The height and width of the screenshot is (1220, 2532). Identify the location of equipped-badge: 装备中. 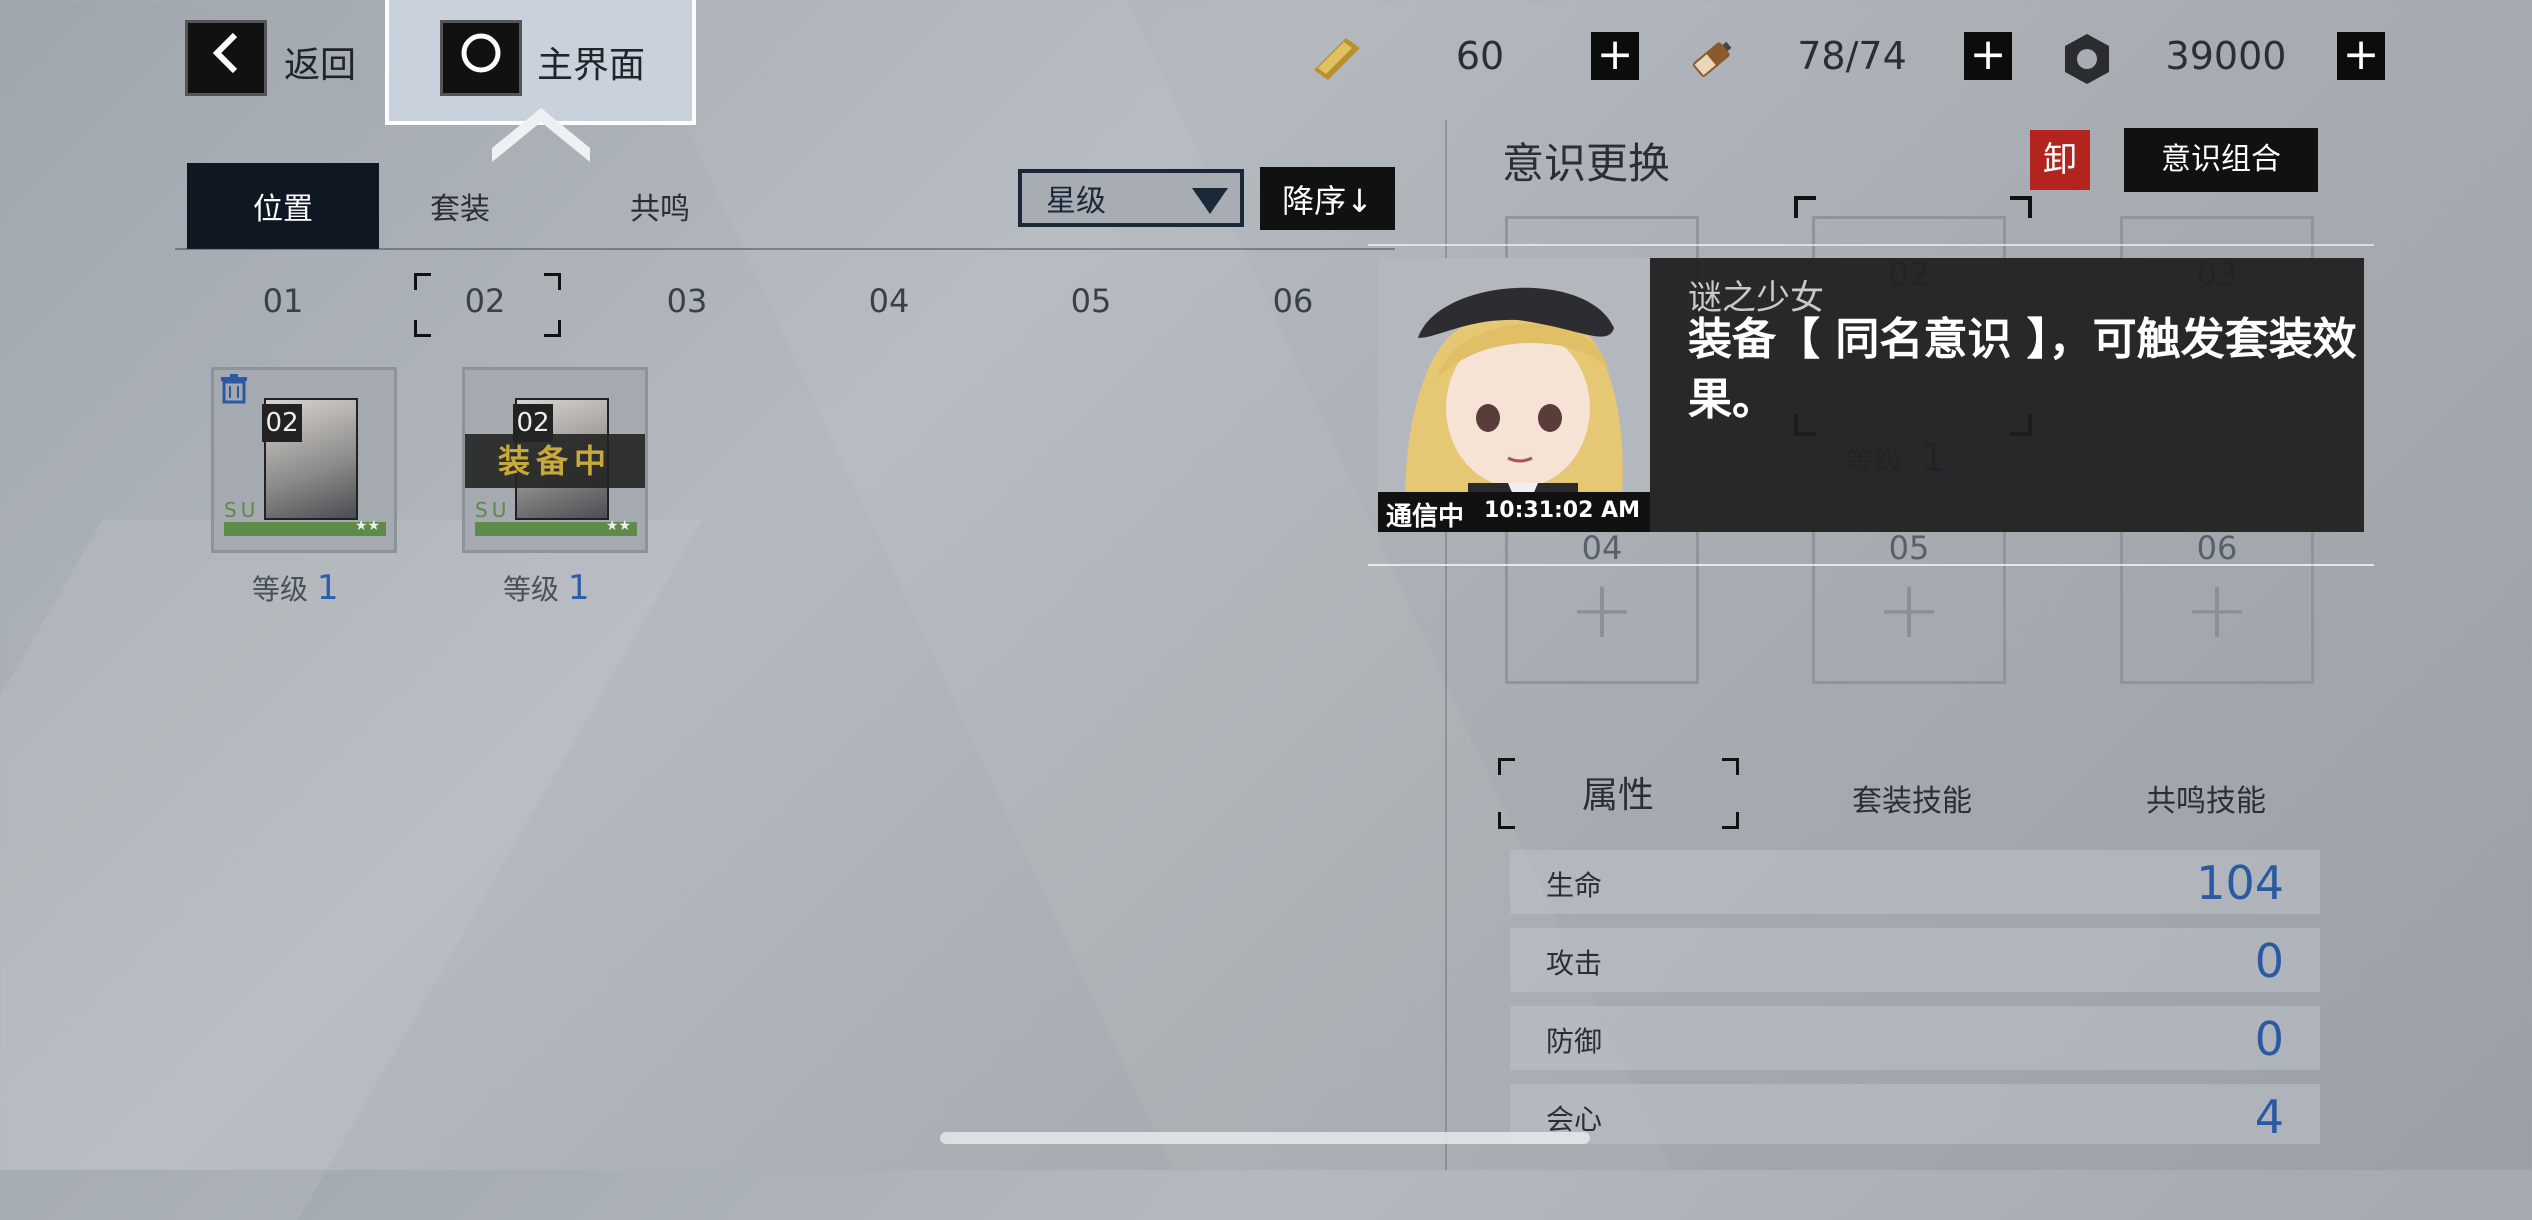
(555, 461).